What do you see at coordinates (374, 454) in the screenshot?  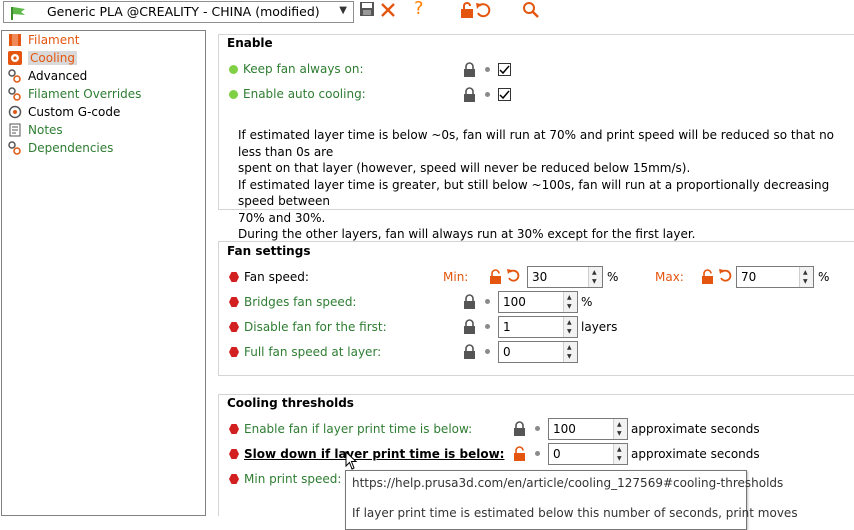 I see `slowdown-label: Slow down if layer print time is below:` at bounding box center [374, 454].